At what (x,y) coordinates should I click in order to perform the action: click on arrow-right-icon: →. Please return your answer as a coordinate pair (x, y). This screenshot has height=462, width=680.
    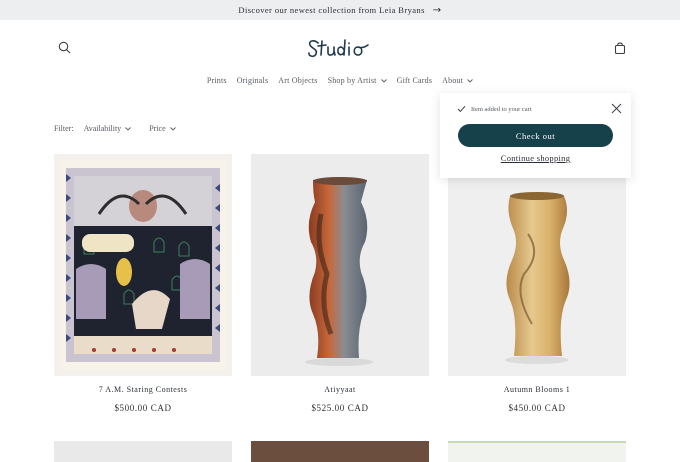
    Looking at the image, I should click on (437, 10).